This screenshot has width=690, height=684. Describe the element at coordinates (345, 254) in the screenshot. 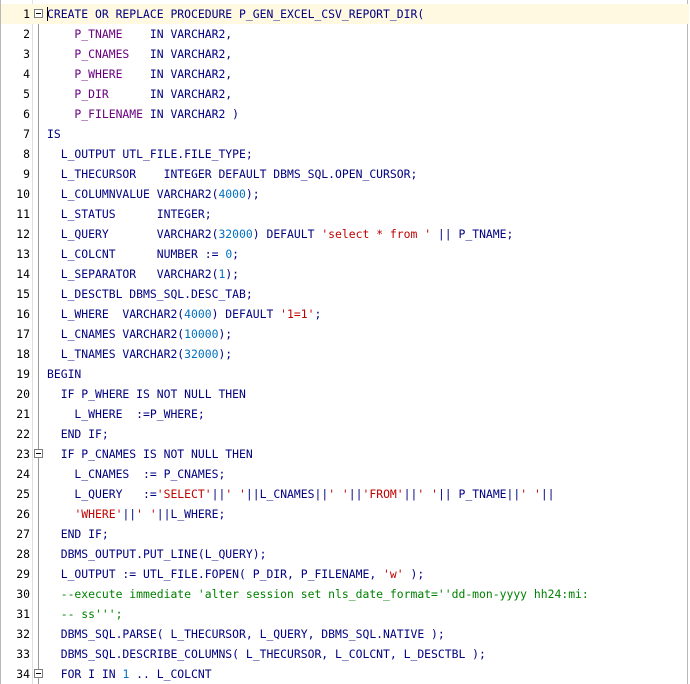

I see `code-line: 13 L_COLCNT NUMBER := 0;` at that location.